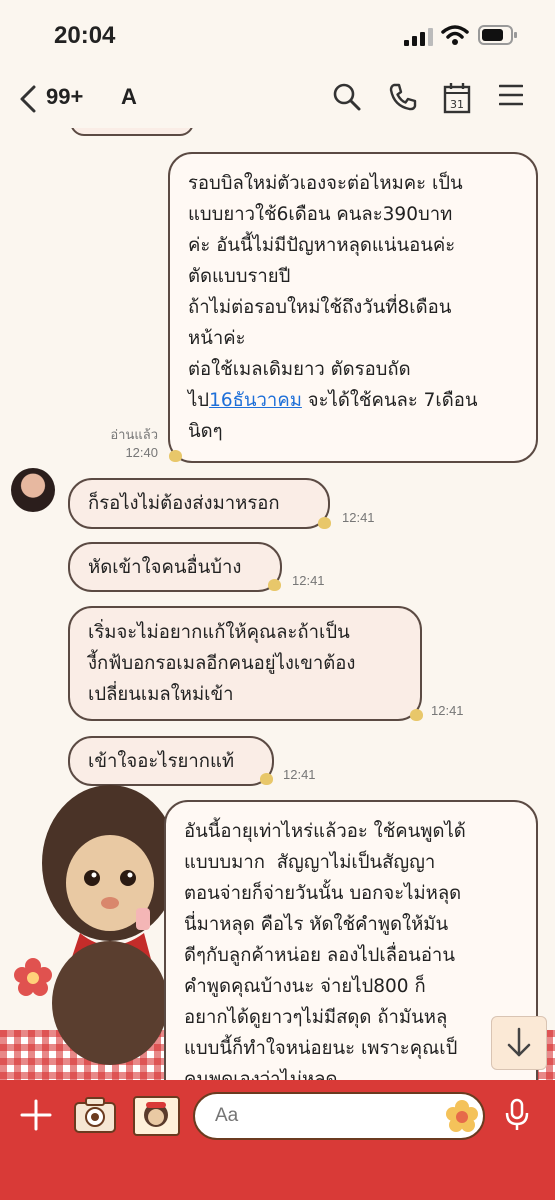  What do you see at coordinates (127, 444) in the screenshot?
I see `message-meta: อ่านแล้ว 12:40` at bounding box center [127, 444].